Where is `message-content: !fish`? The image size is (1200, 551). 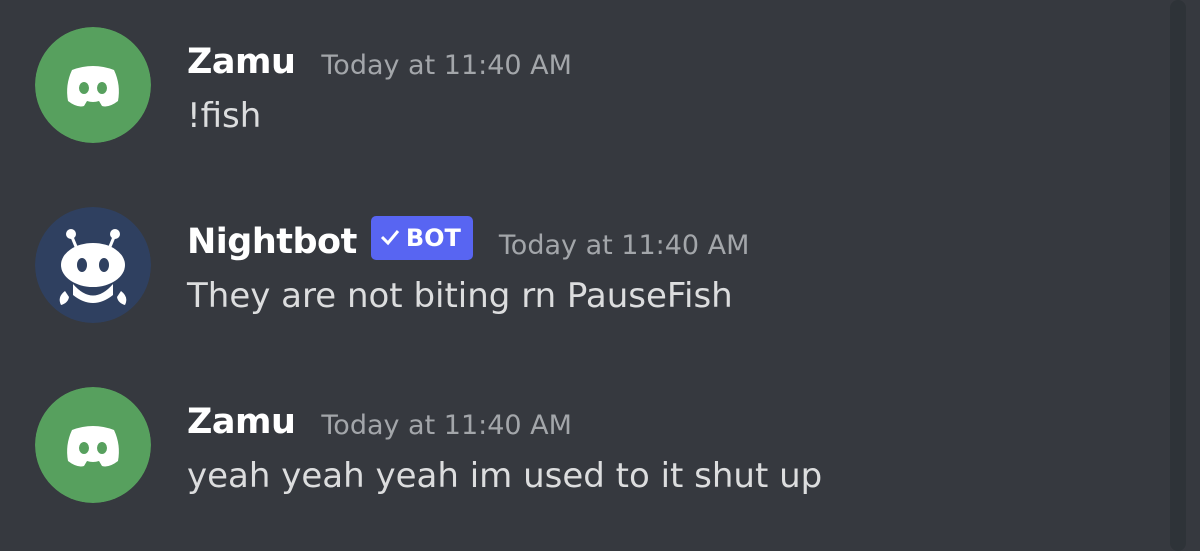
message-content: !fish is located at coordinates (224, 116).